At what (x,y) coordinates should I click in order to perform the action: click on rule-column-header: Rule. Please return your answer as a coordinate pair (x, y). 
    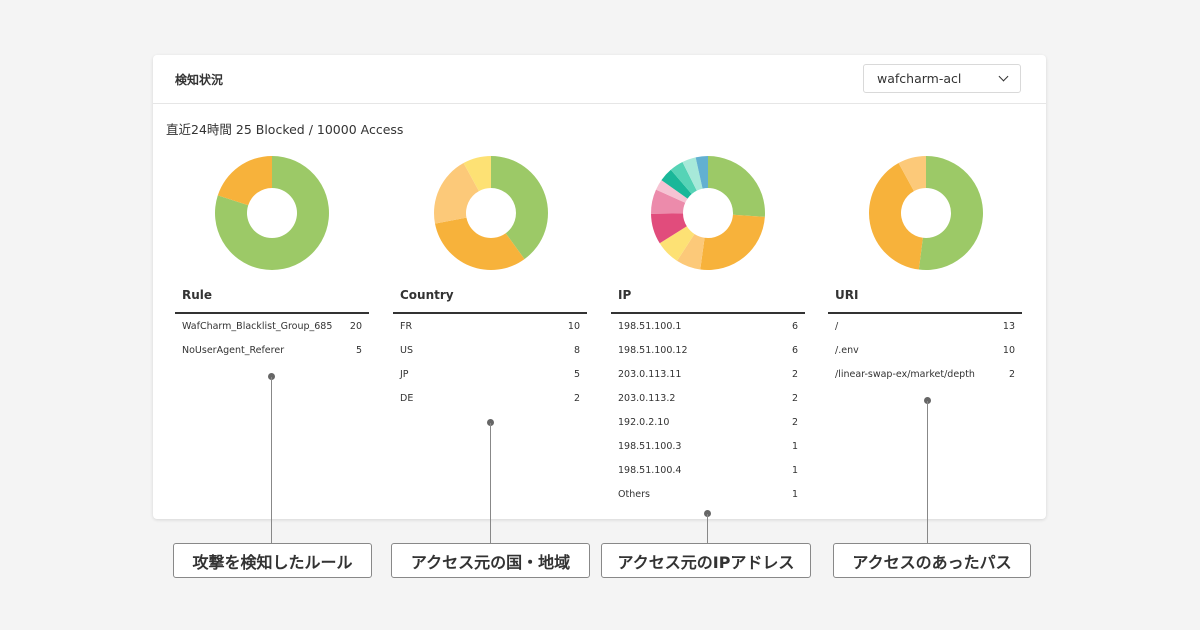
    Looking at the image, I should click on (272, 296).